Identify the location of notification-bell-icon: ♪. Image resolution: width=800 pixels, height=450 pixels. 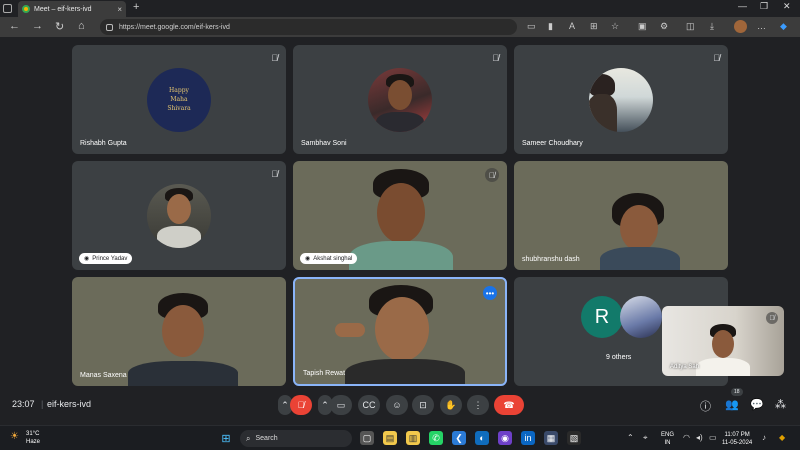
(764, 437).